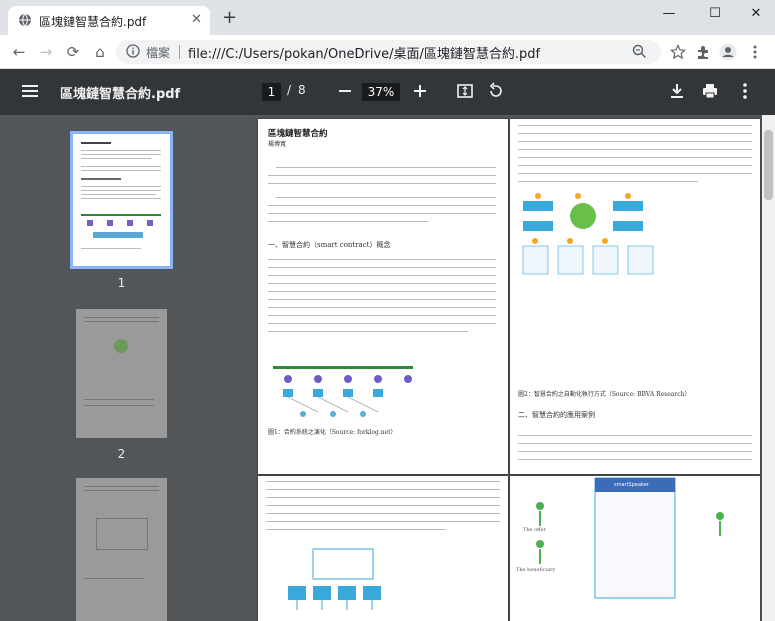 Image resolution: width=775 pixels, height=621 pixels. Describe the element at coordinates (121, 283) in the screenshot. I see `thumbnail-number: 1` at that location.